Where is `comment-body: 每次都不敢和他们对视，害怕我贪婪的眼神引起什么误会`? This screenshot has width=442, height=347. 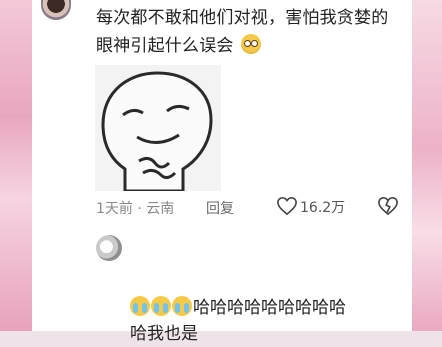
comment-body: 每次都不敢和他们对视，害怕我贪婪的眼神引起什么误会 is located at coordinates (246, 32).